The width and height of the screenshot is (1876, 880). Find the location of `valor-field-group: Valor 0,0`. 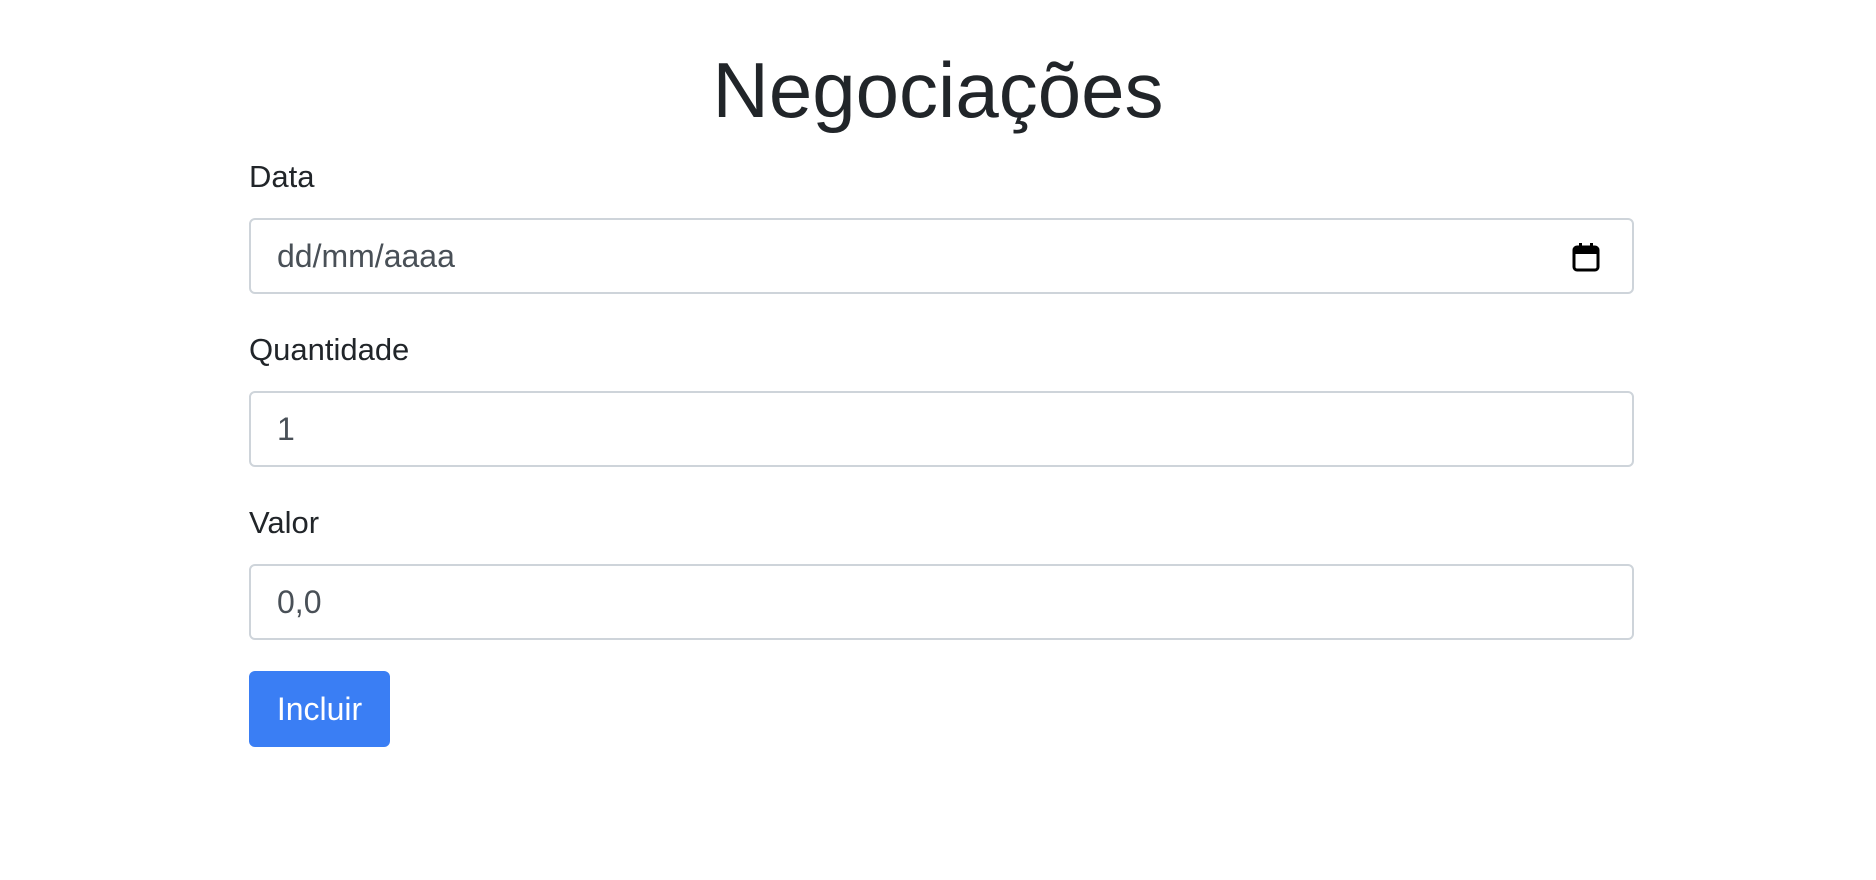

valor-field-group: Valor 0,0 is located at coordinates (941, 571).